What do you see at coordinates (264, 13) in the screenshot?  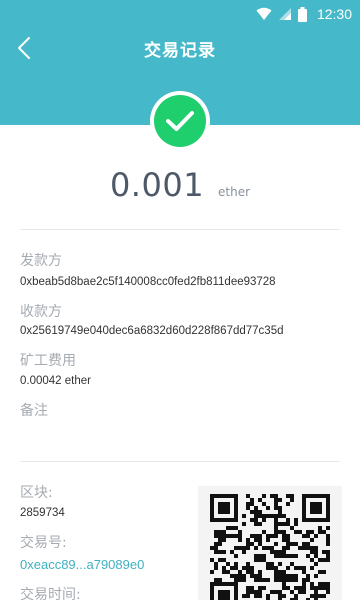 I see `wifi-icon` at bounding box center [264, 13].